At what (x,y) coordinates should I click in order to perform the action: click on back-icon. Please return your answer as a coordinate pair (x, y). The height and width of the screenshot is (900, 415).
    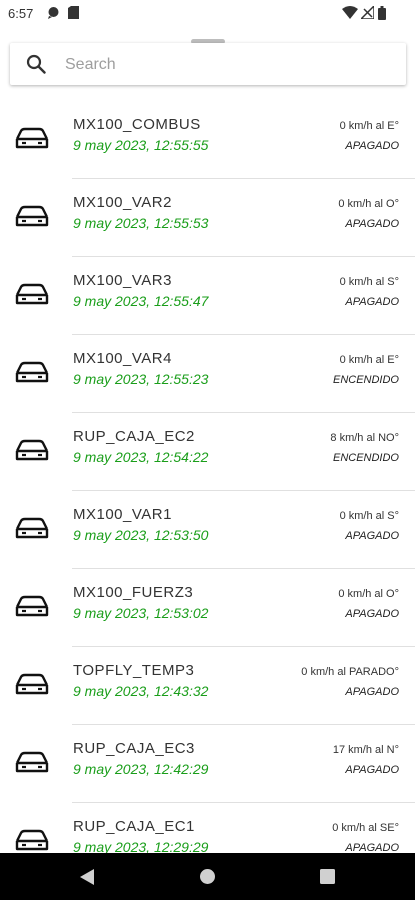
    Looking at the image, I should click on (87, 879).